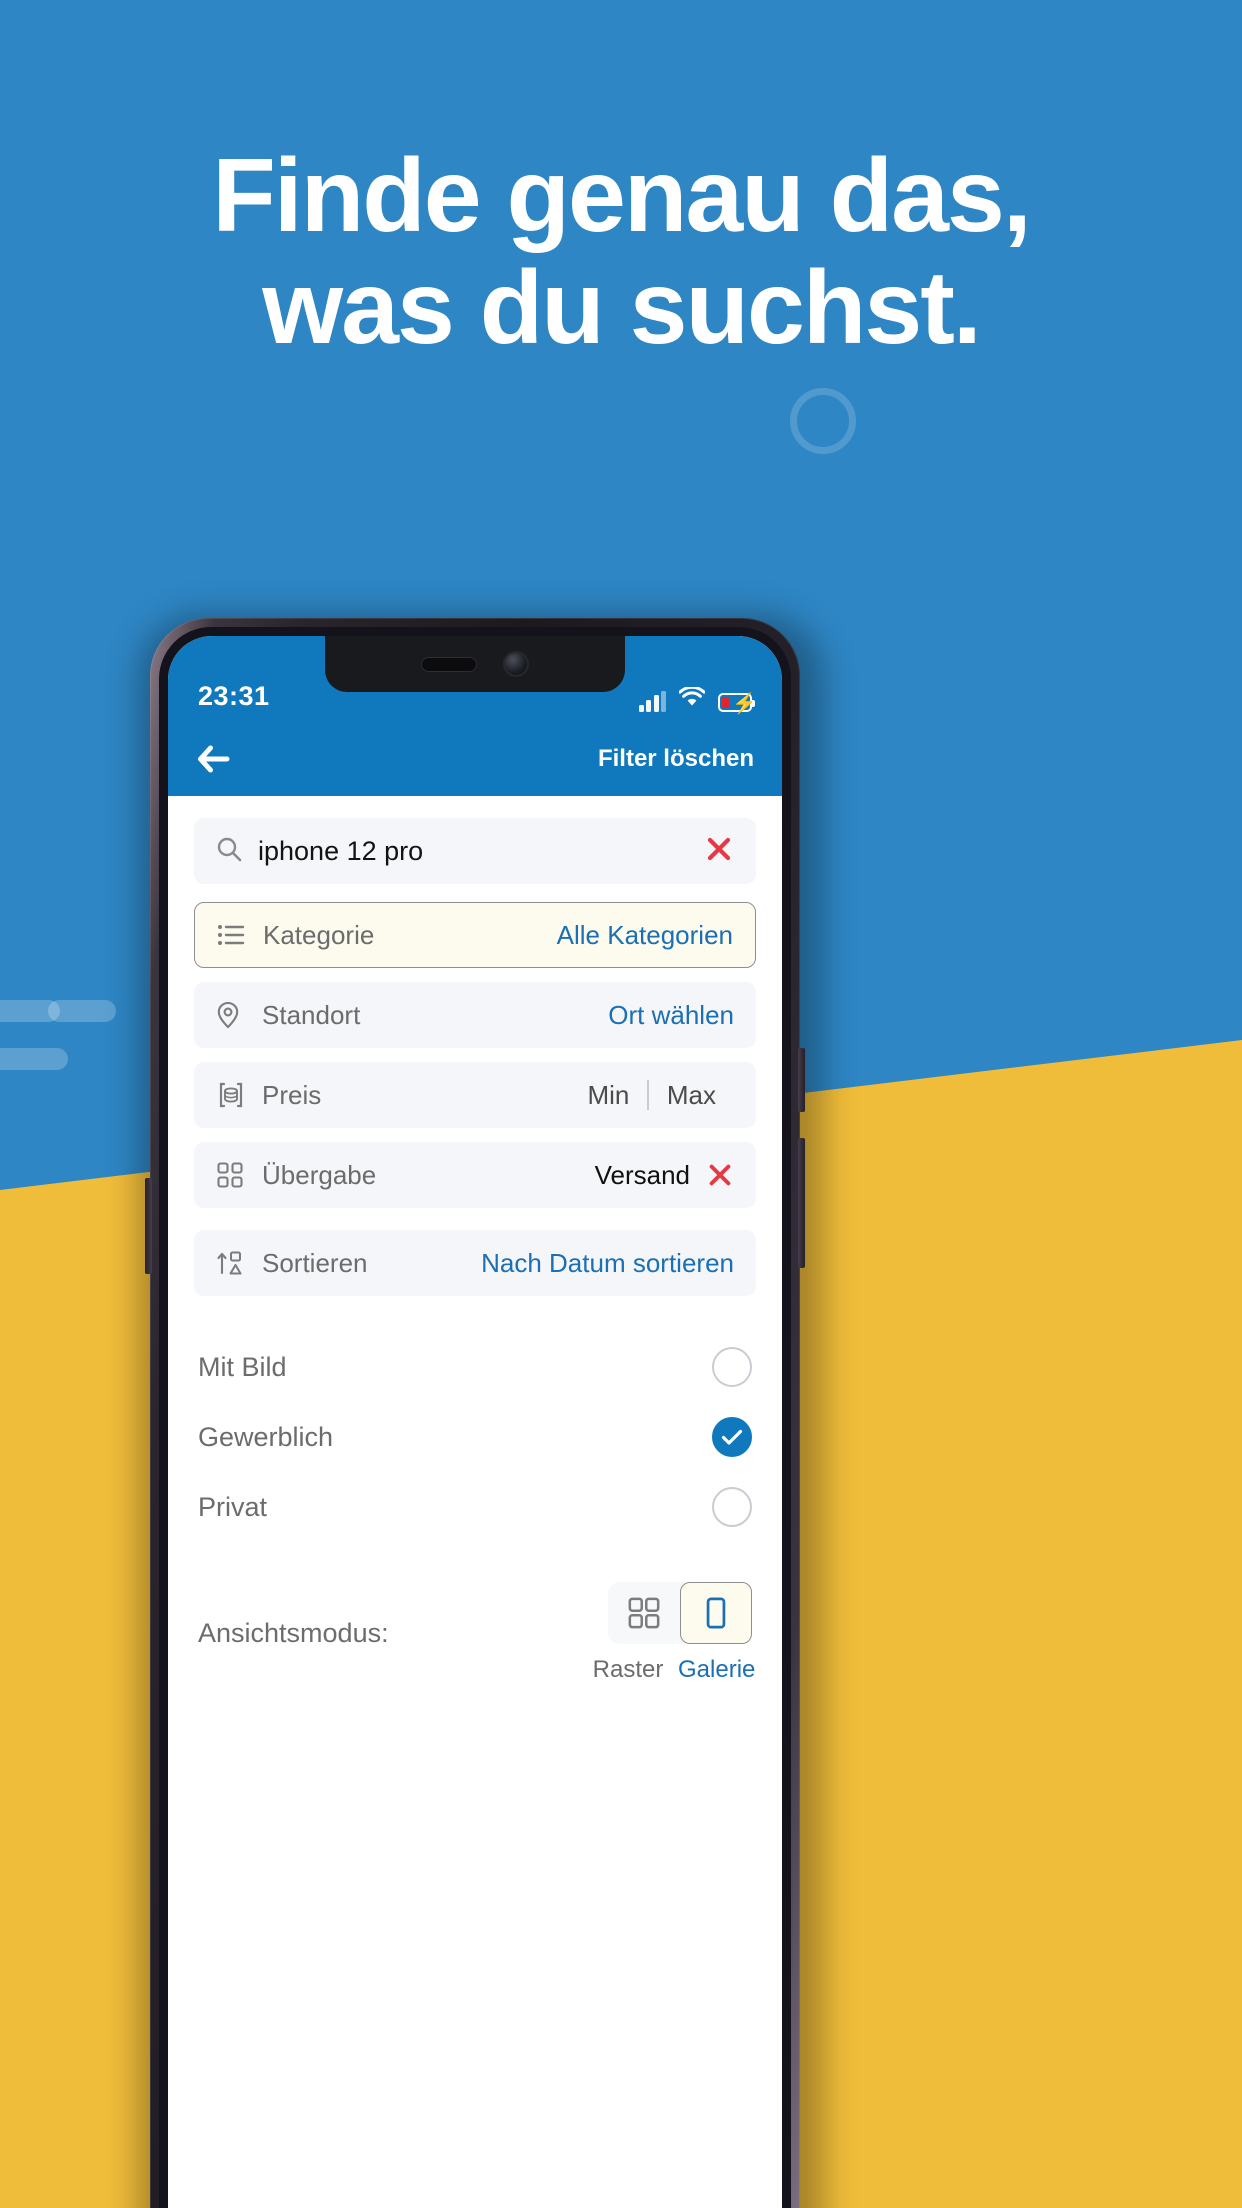 This screenshot has height=2208, width=1242. Describe the element at coordinates (475, 1015) in the screenshot. I see `filter-row-standort: Standort Ort wählen` at that location.